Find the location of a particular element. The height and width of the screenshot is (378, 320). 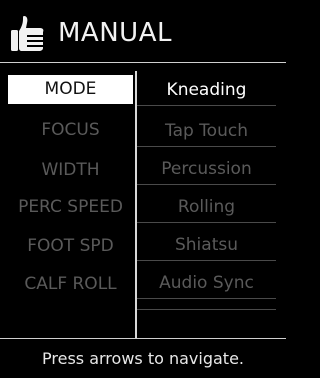

setting-item-foot-spd: FOOT SPD is located at coordinates (70, 246).